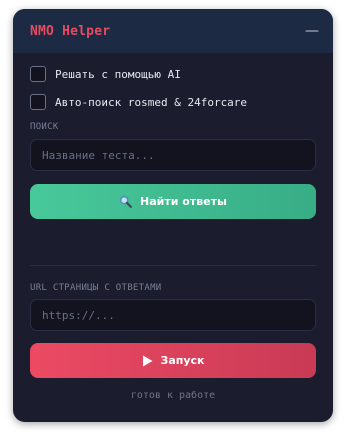 This screenshot has height=435, width=352. What do you see at coordinates (38, 74) in the screenshot?
I see `solve-with-ai-checkbox` at bounding box center [38, 74].